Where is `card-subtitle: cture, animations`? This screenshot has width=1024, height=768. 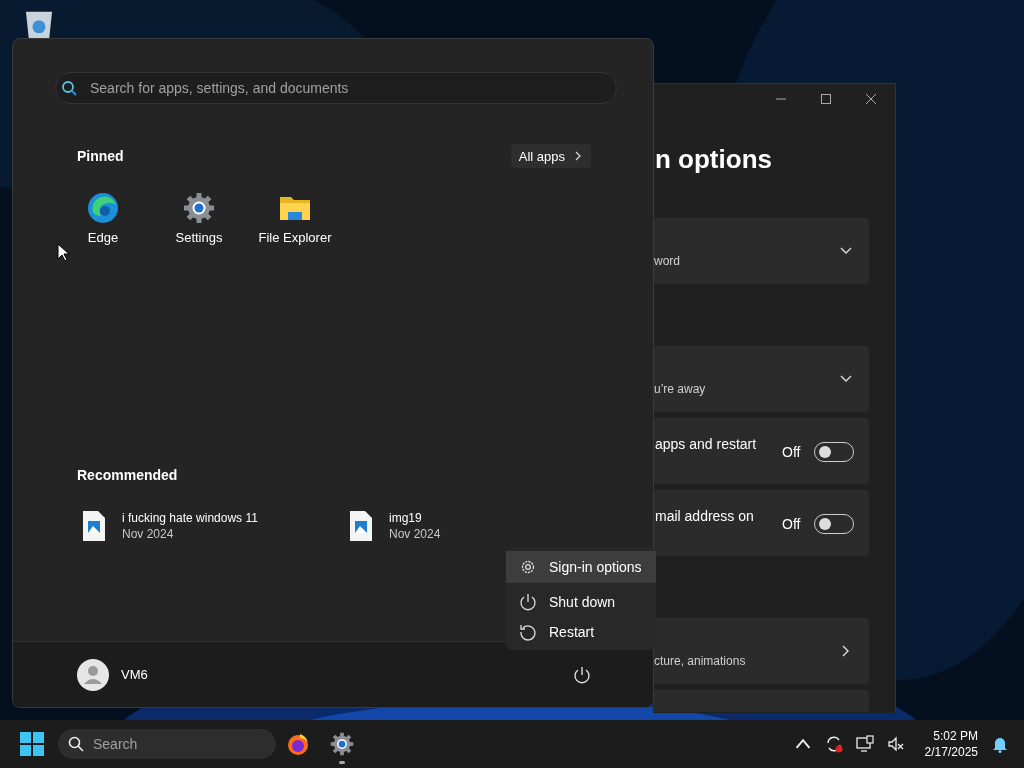
card-subtitle: cture, animations is located at coordinates (700, 661).